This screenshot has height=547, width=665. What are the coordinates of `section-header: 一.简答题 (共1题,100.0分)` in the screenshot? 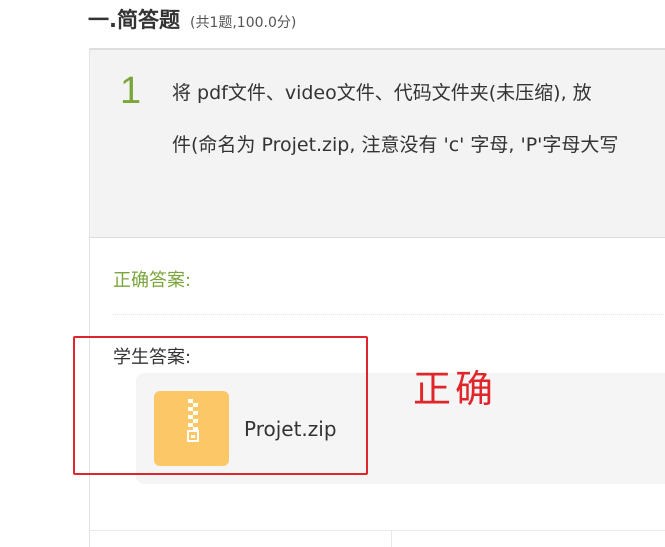 It's located at (192, 19).